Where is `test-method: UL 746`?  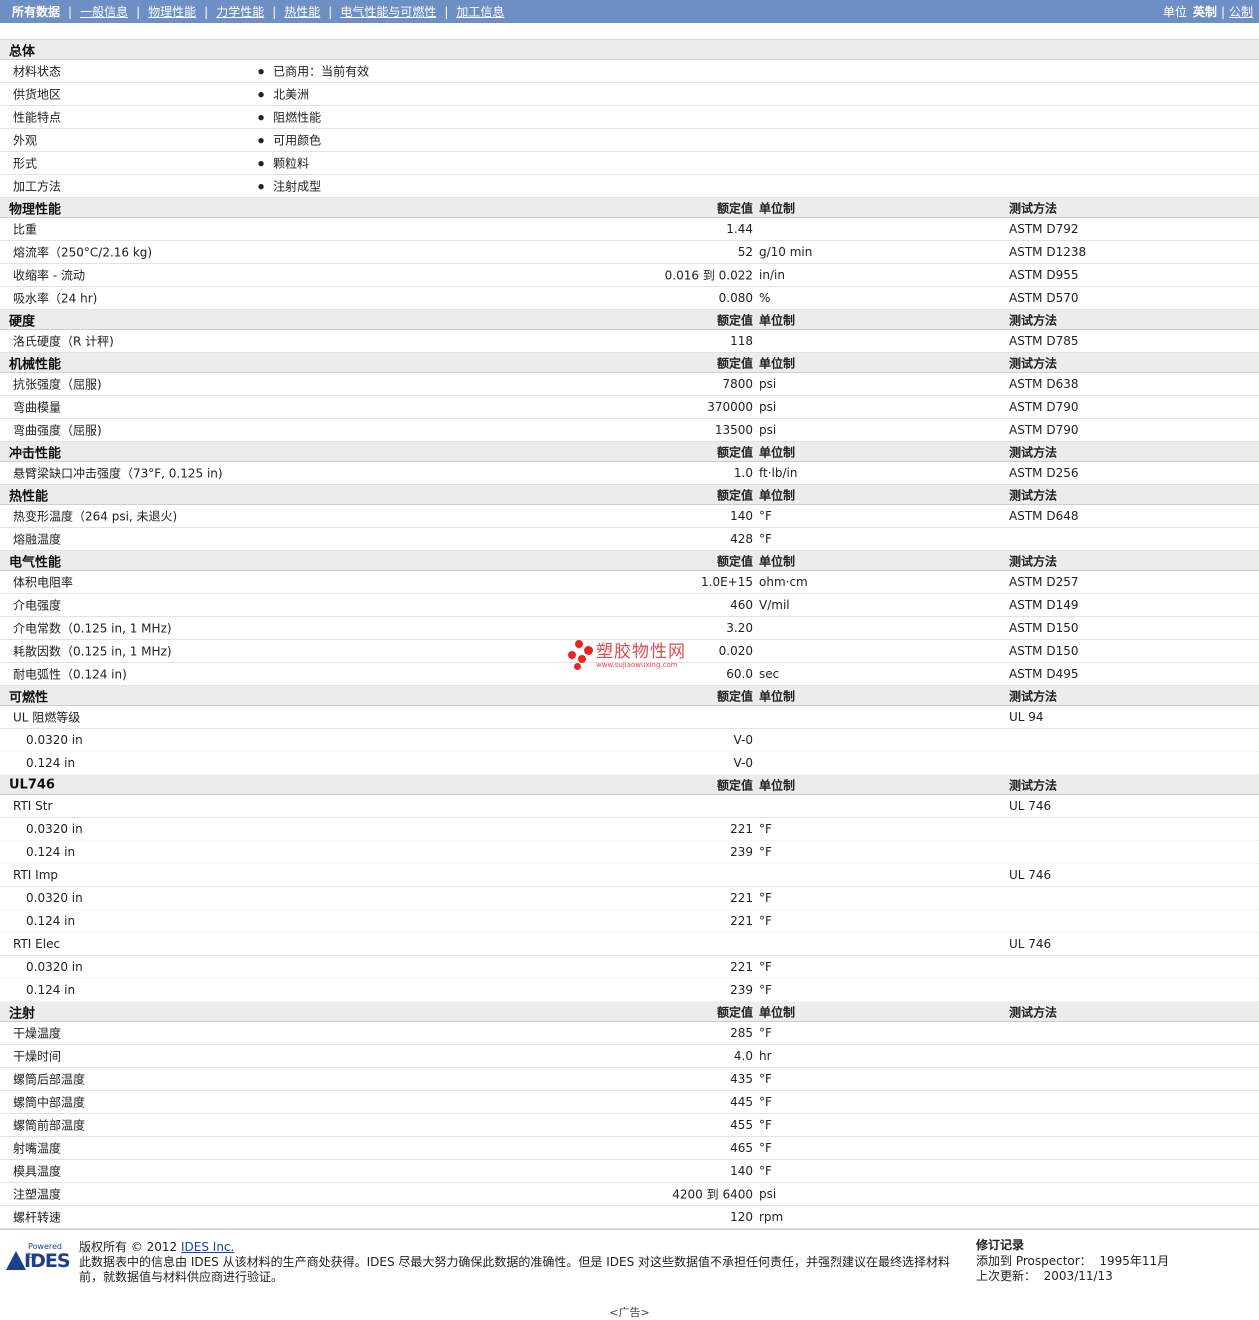
test-method: UL 746 is located at coordinates (1030, 875).